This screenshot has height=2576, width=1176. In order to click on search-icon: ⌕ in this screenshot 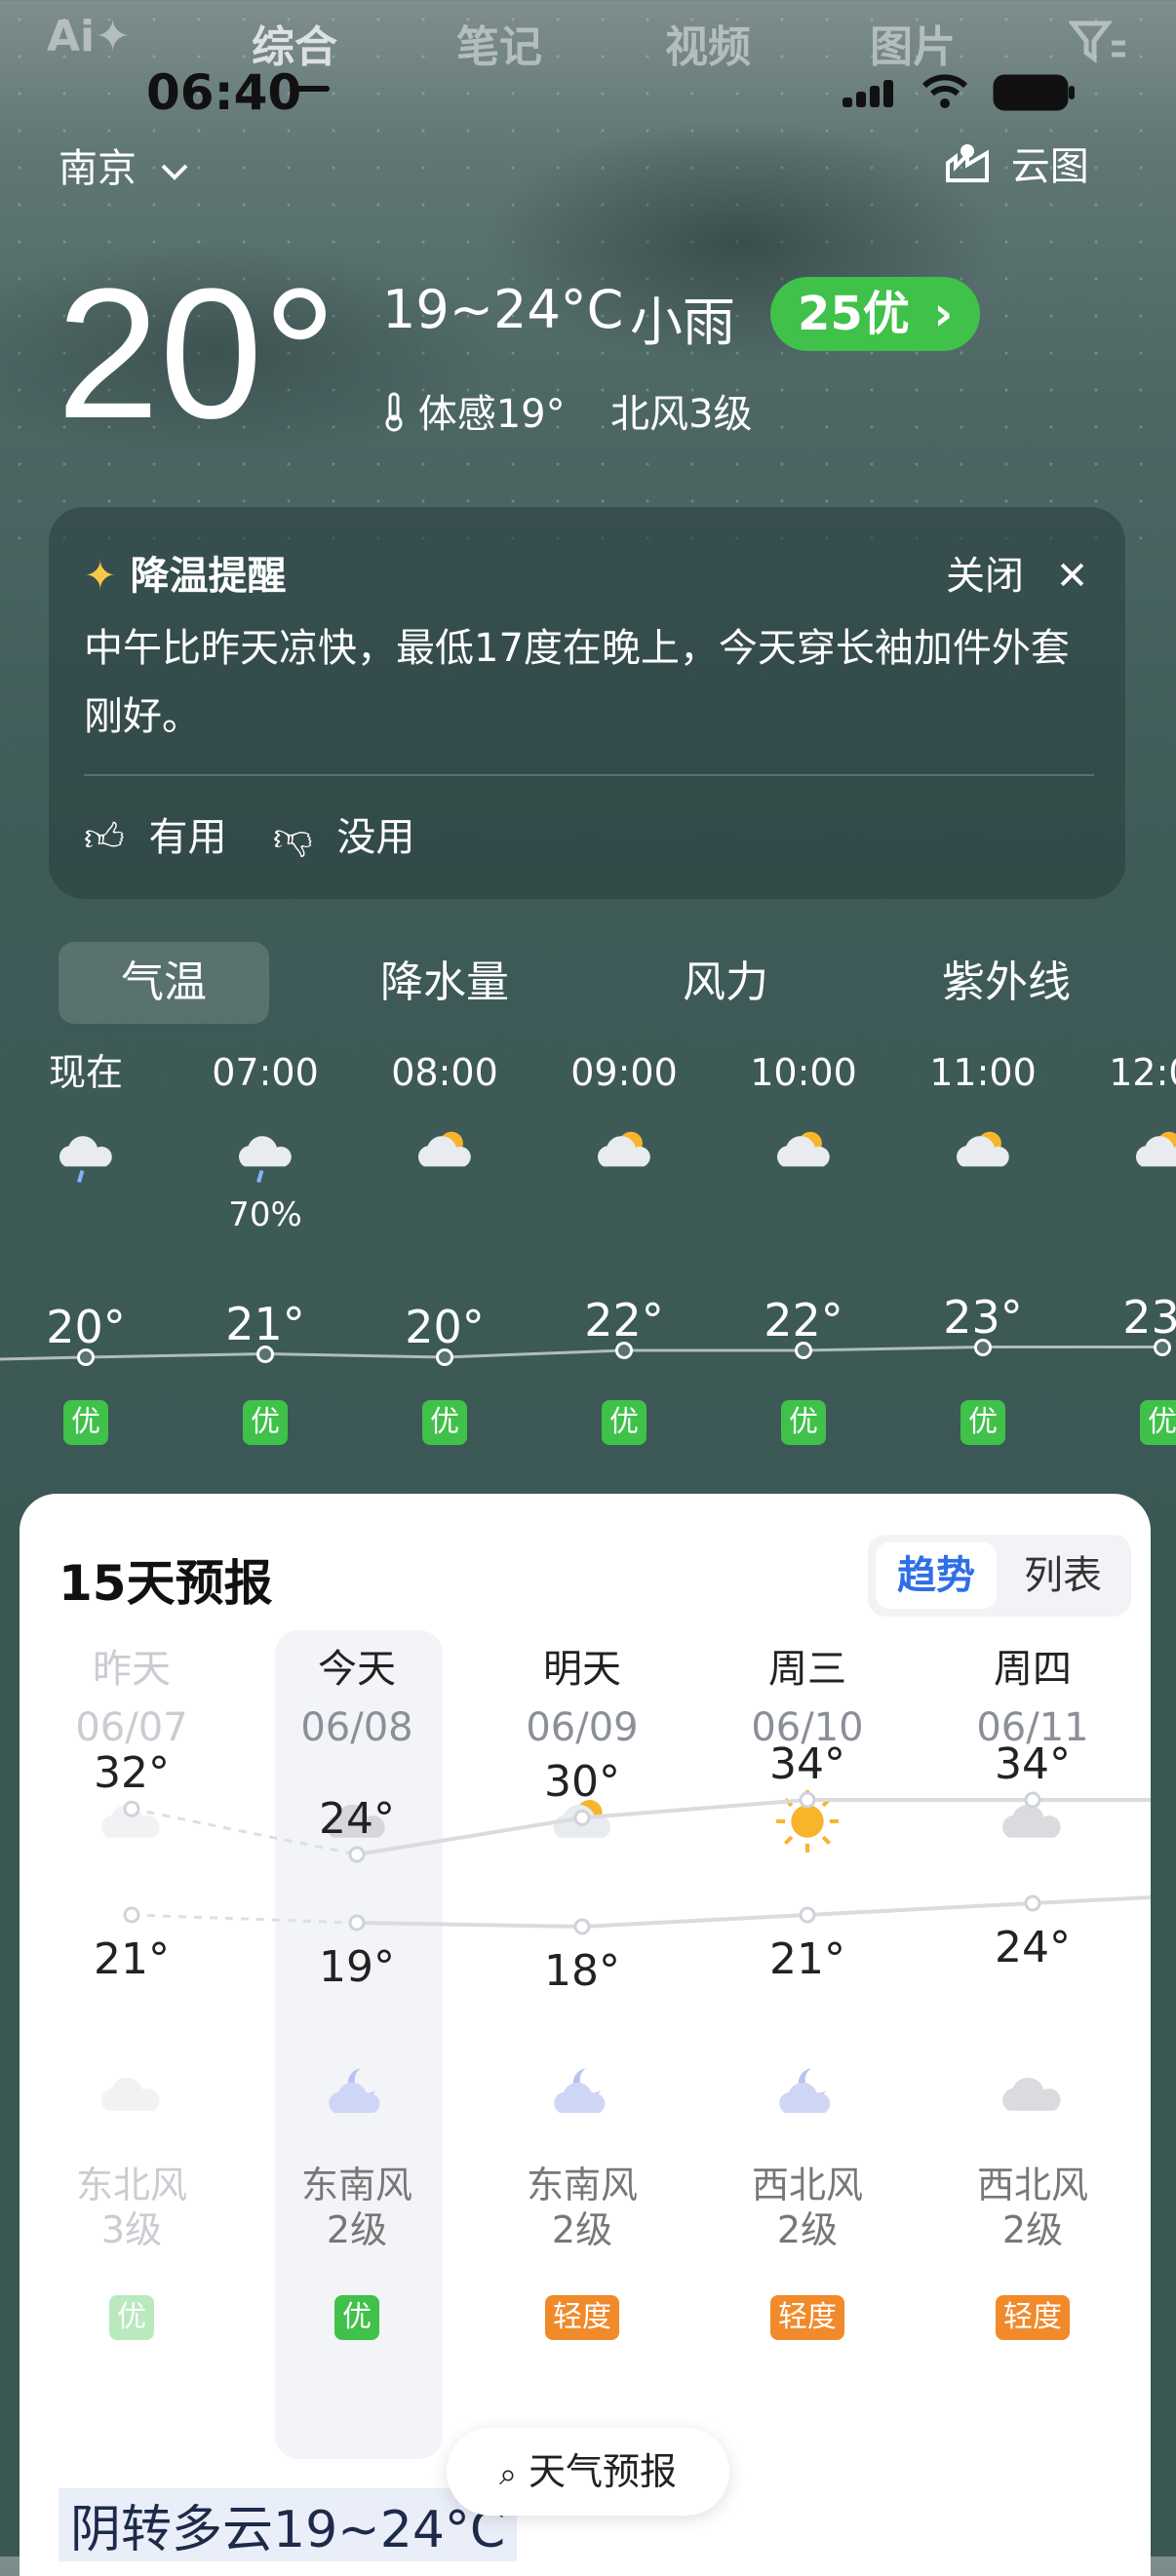, I will do `click(507, 2473)`.